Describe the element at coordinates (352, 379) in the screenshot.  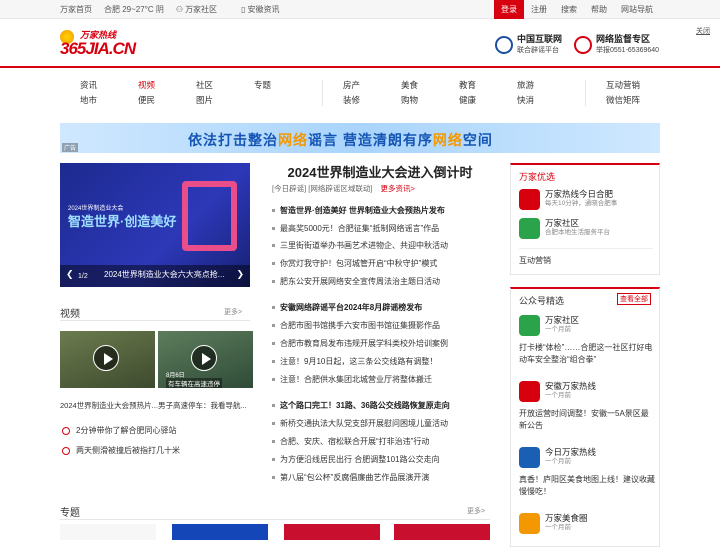
I see `news-item: 注意！合肥供水集团北城营业厅将整体搬迁` at that location.